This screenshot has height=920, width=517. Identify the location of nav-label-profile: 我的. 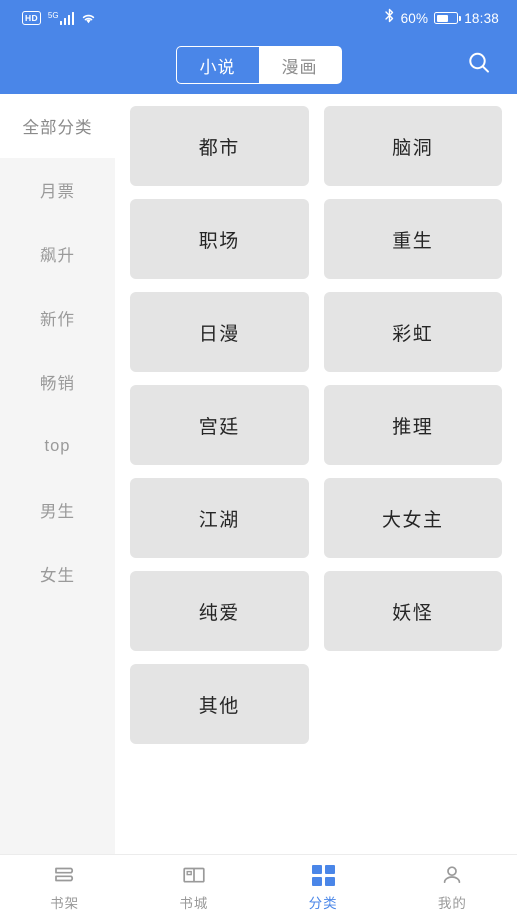
(452, 903).